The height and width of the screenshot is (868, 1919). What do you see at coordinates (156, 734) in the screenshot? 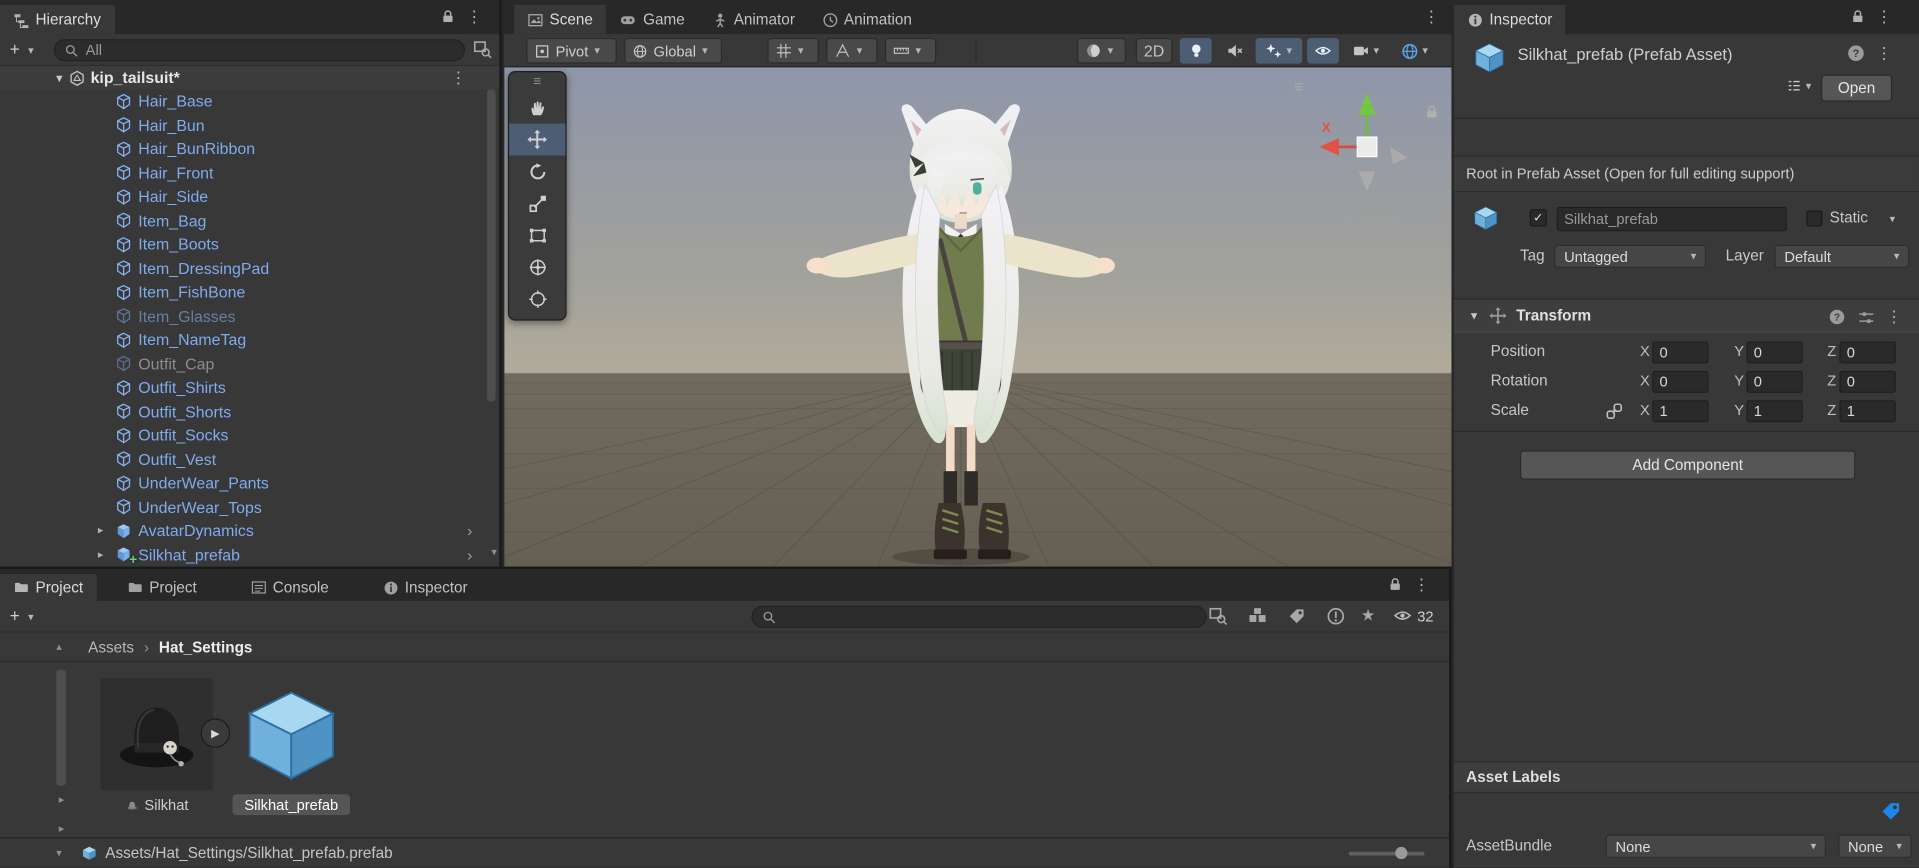
I see `asset-silkhat-thumbnail` at bounding box center [156, 734].